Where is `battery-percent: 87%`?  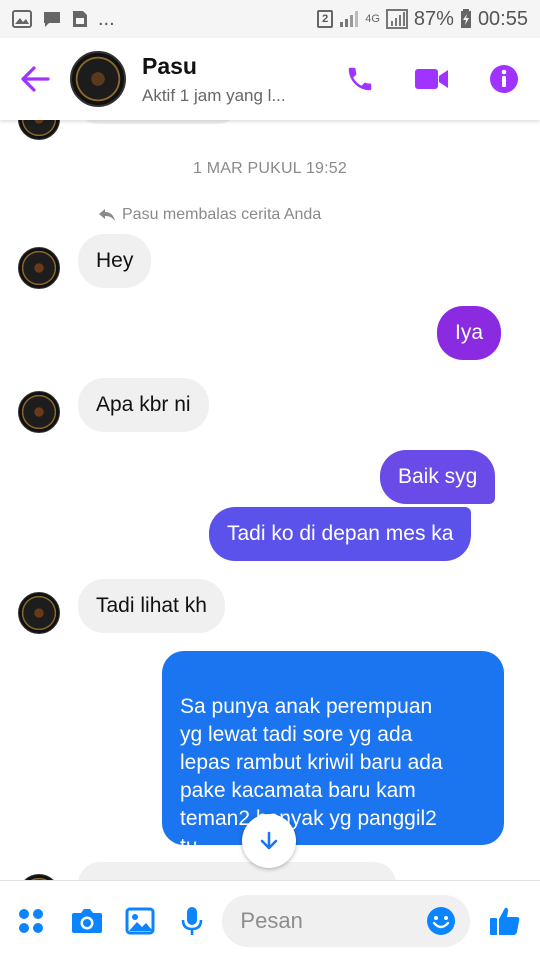 battery-percent: 87% is located at coordinates (433, 18).